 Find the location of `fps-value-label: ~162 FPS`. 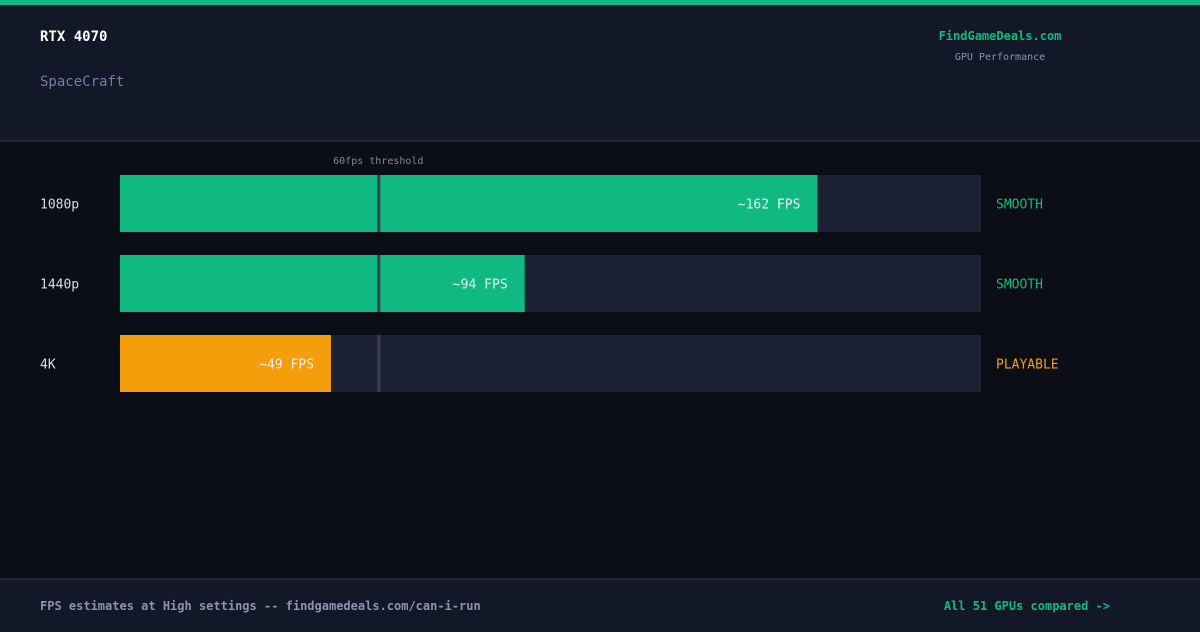

fps-value-label: ~162 FPS is located at coordinates (769, 205).